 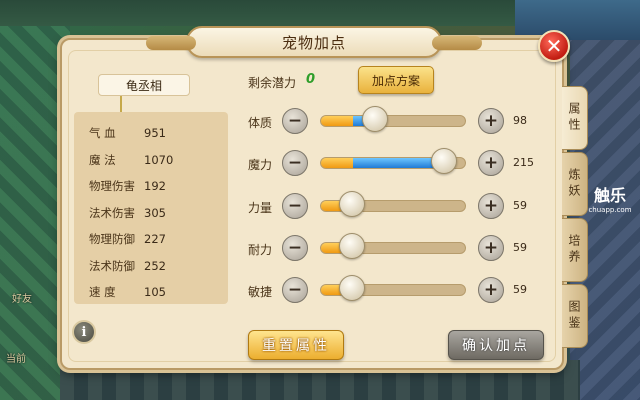 What do you see at coordinates (112, 186) in the screenshot?
I see `stat-label: 物理伤害` at bounding box center [112, 186].